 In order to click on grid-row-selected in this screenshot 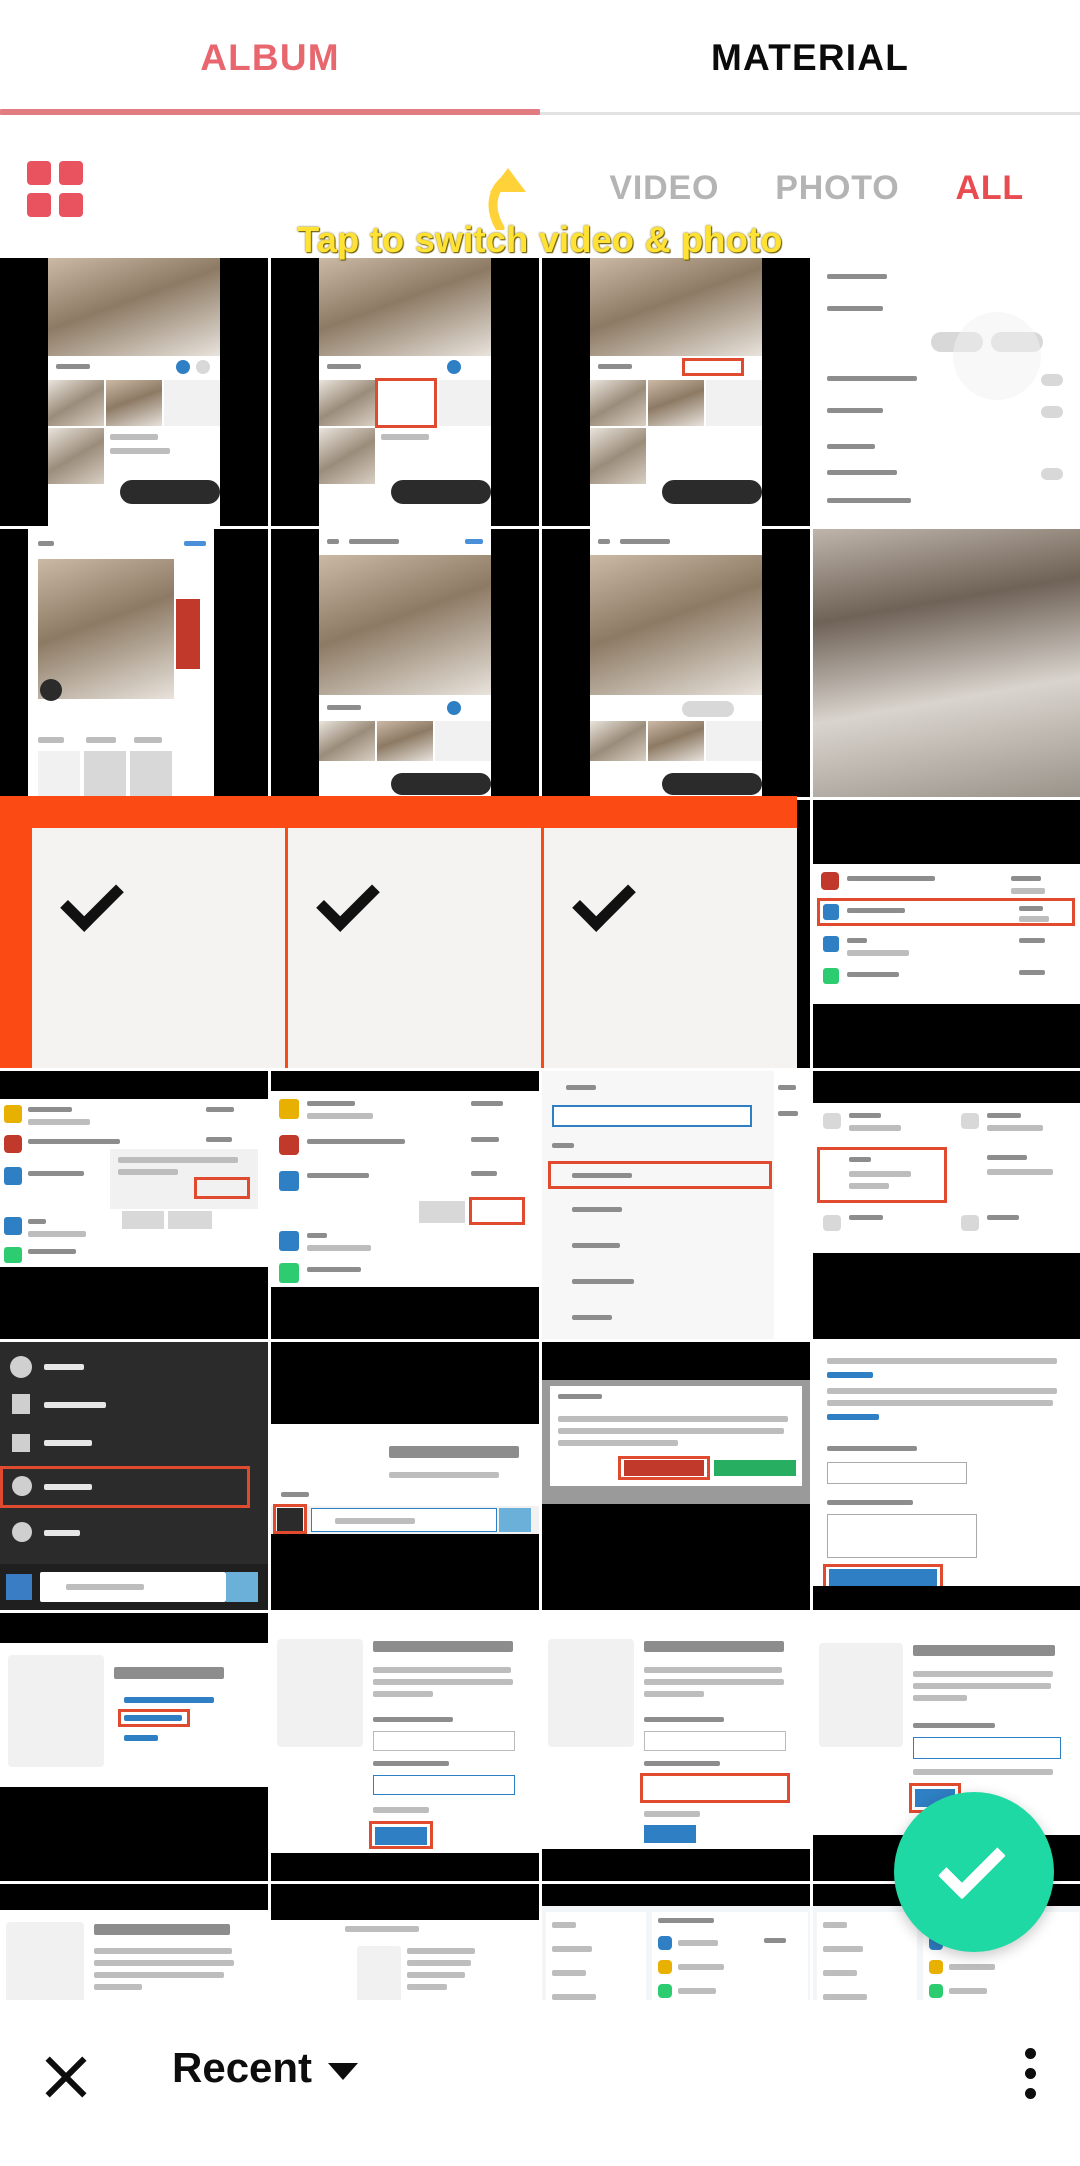, I will do `click(540, 932)`.